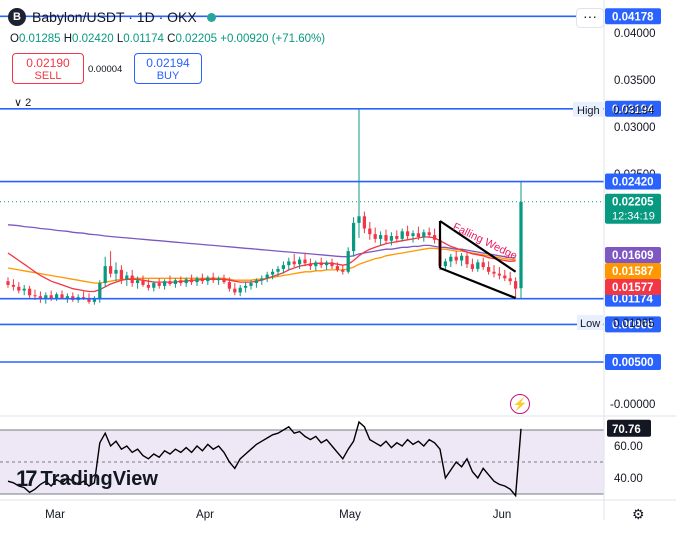 Image resolution: width=676 pixels, height=540 pixels. I want to click on ma-value-badge-text: 0.01587, so click(633, 272).